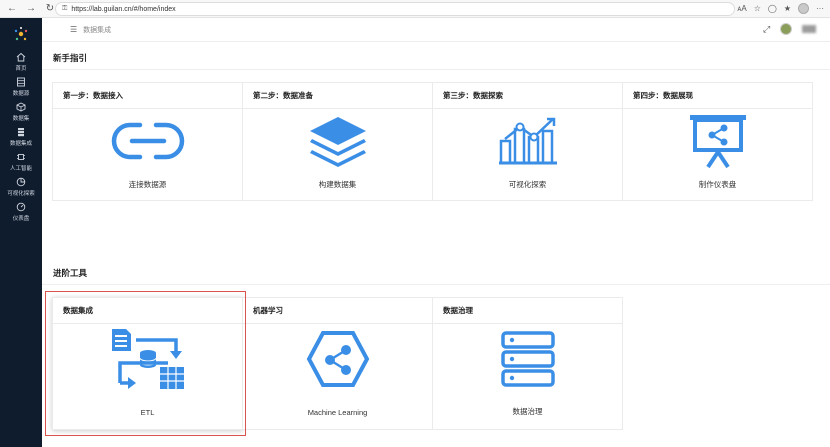 This screenshot has height=447, width=830. I want to click on tool-label: Machine Learning, so click(337, 412).